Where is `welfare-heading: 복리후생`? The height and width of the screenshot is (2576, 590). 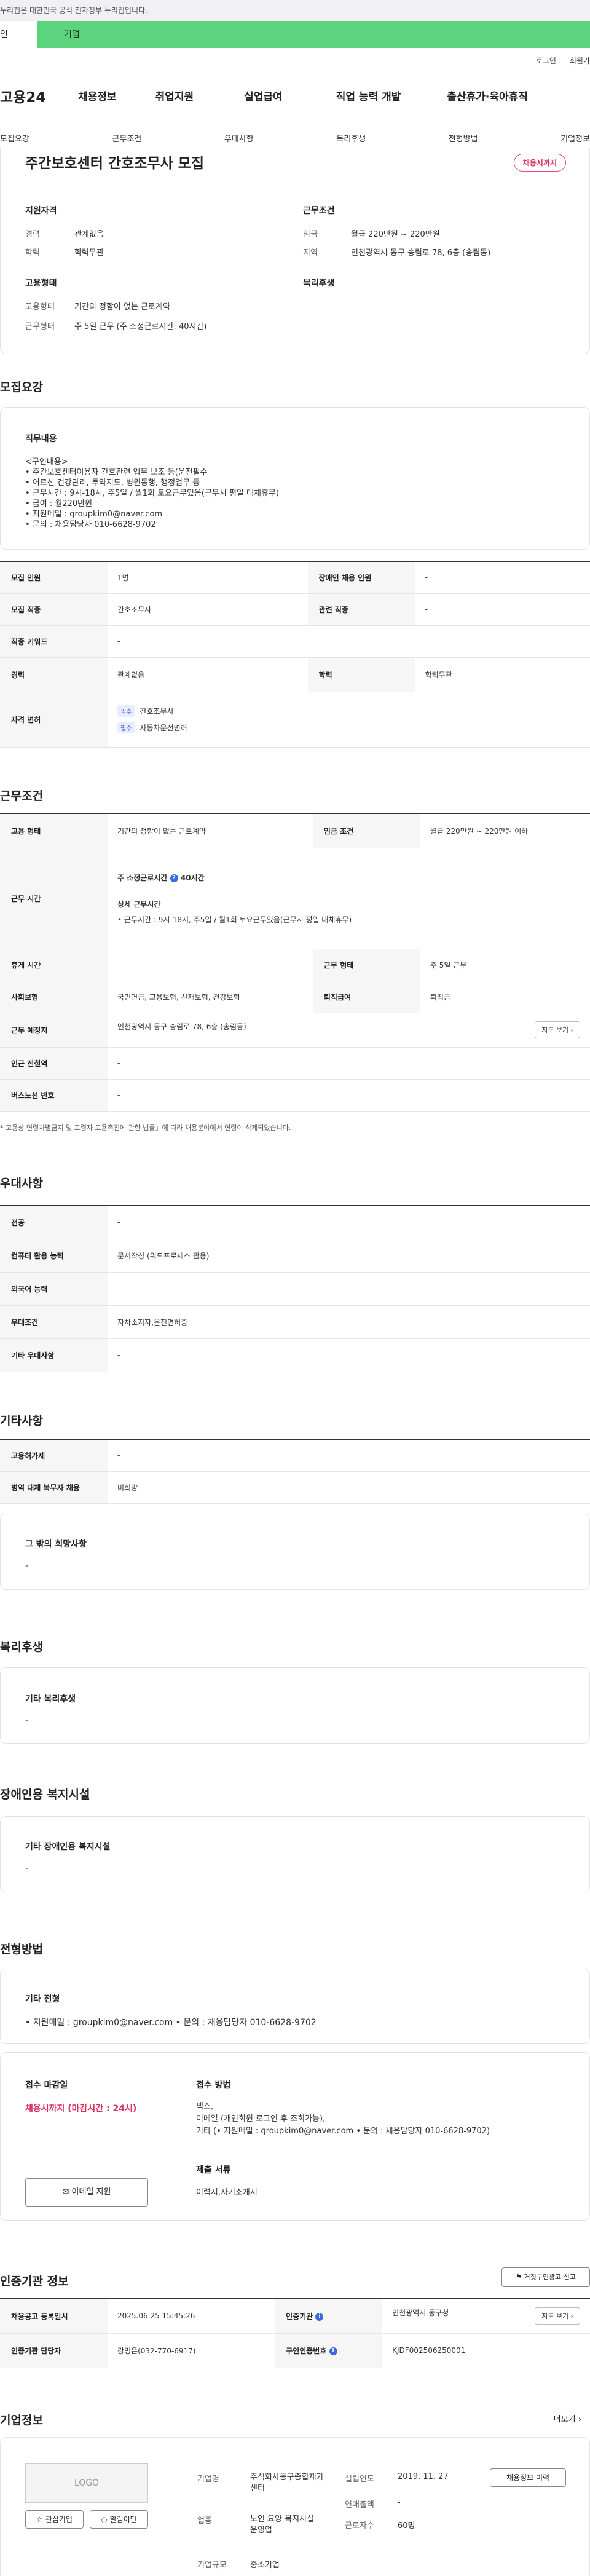
welfare-heading: 복리후생 is located at coordinates (21, 1647).